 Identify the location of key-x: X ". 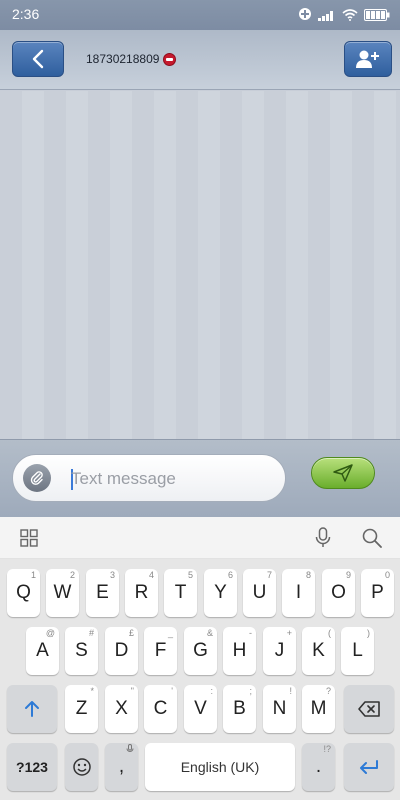
(121, 709).